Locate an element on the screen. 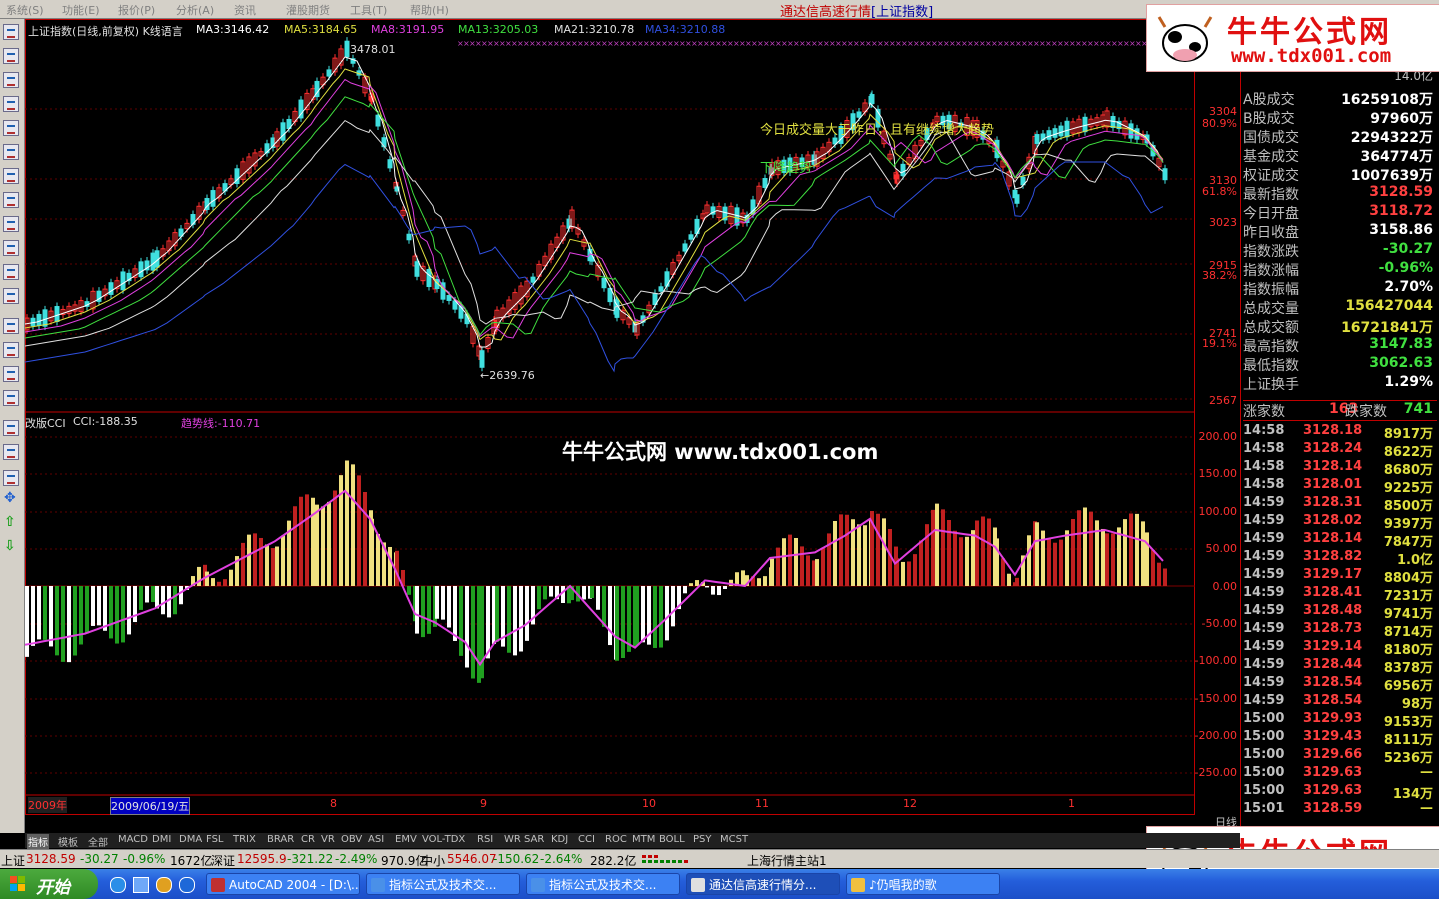 The width and height of the screenshot is (1439, 899). exit-icon is located at coordinates (11, 452).